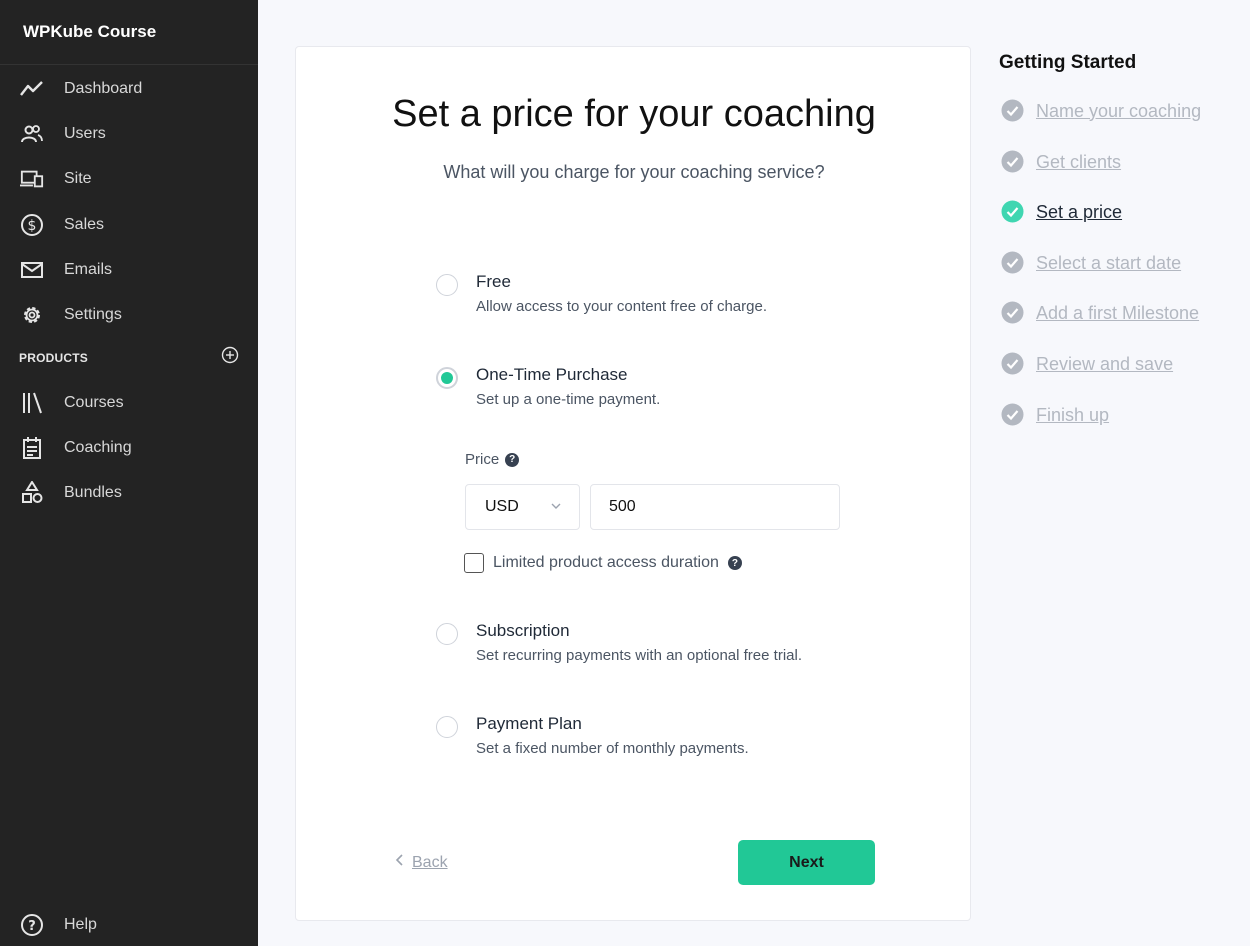 This screenshot has height=946, width=1250. Describe the element at coordinates (32, 448) in the screenshot. I see `calendar-icon` at that location.